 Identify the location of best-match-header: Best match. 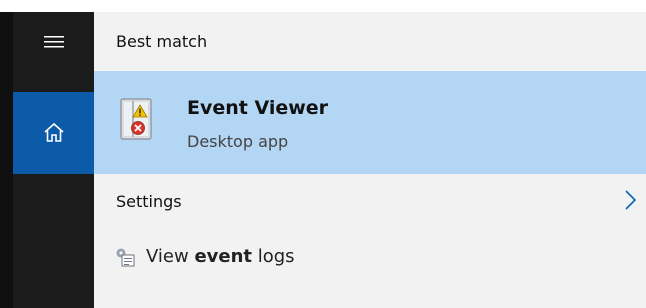
(162, 41).